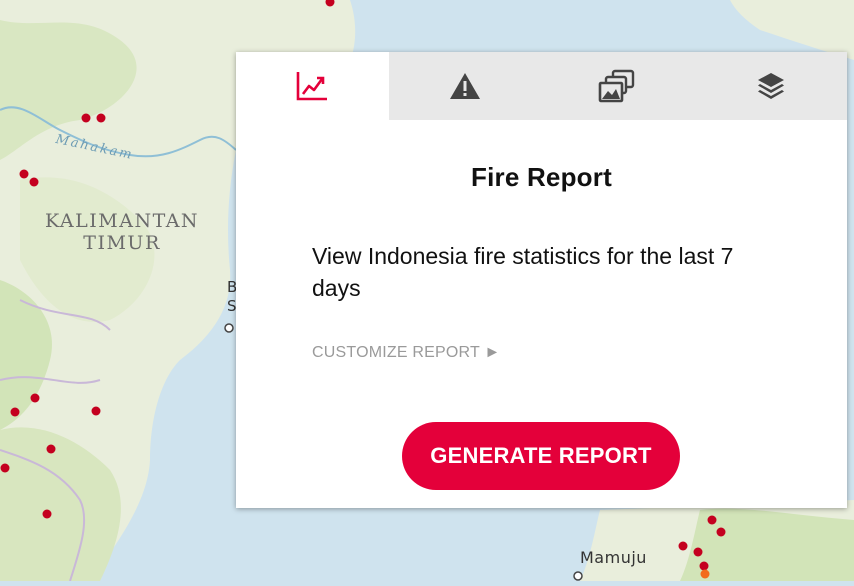  I want to click on panel-tabs, so click(541, 86).